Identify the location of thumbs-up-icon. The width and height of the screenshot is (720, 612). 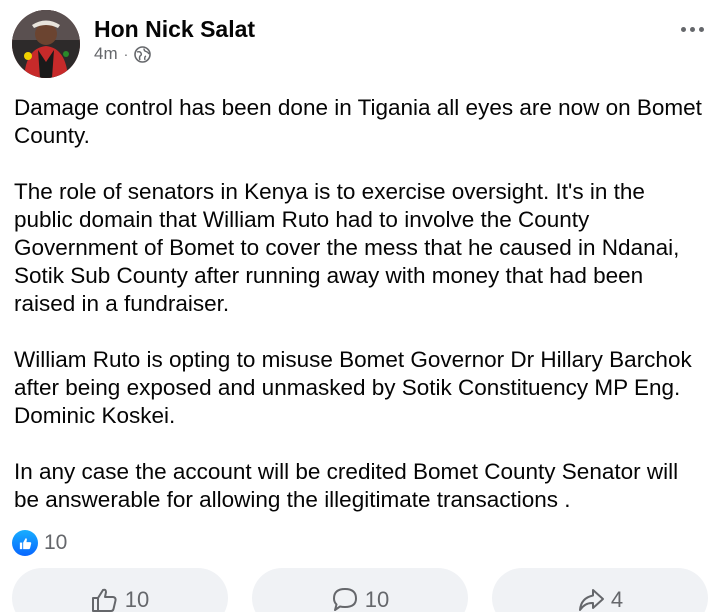
(105, 599).